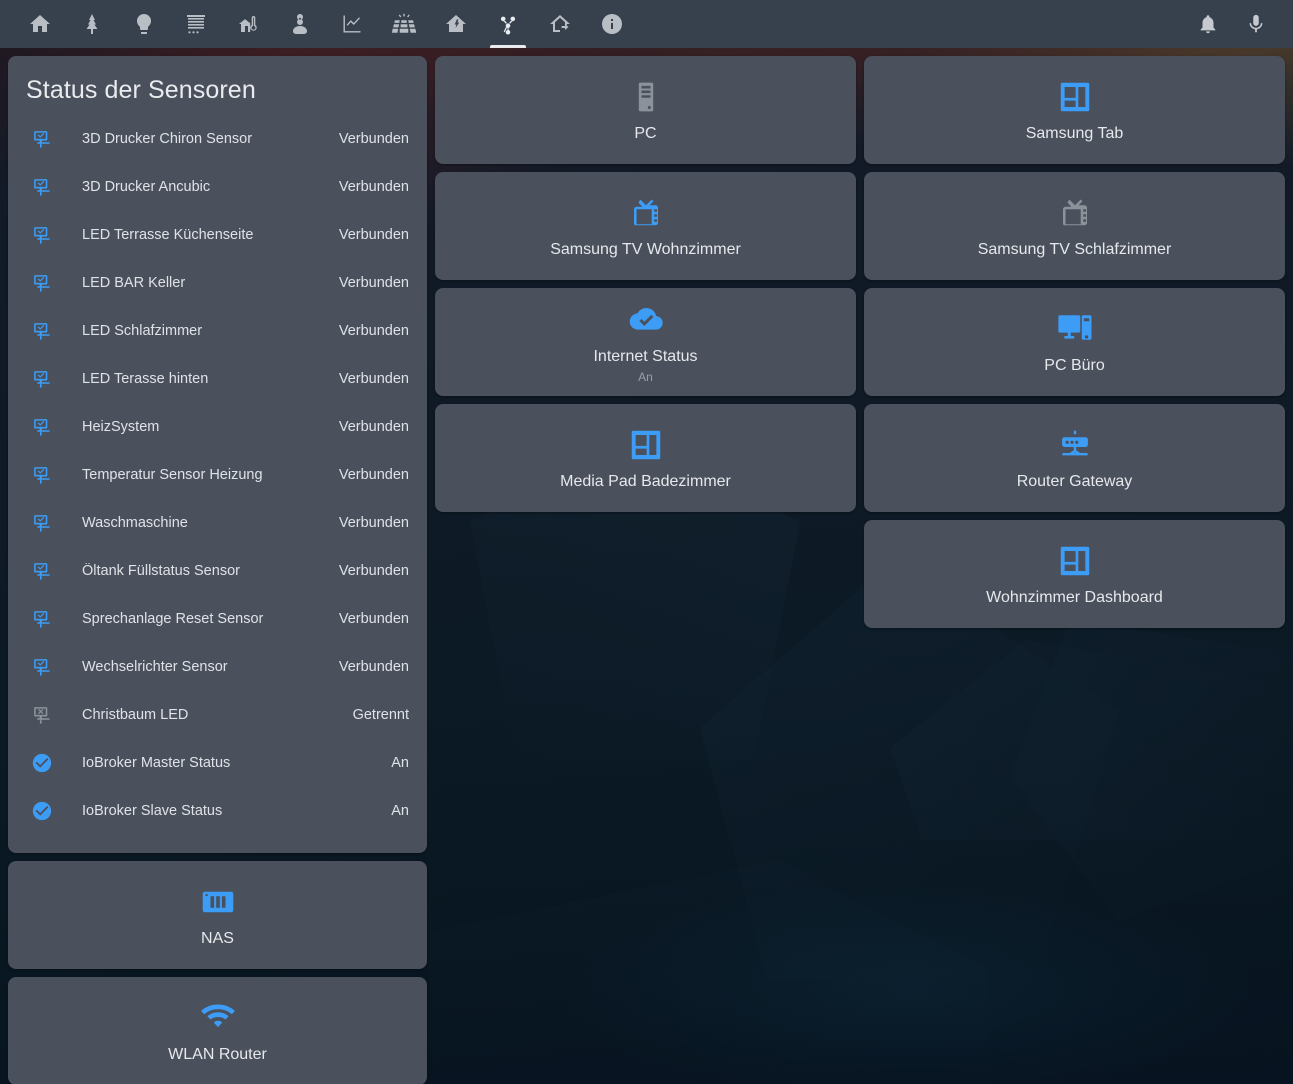 Image resolution: width=1293 pixels, height=1084 pixels. I want to click on toolbar-tab-energy, so click(456, 24).